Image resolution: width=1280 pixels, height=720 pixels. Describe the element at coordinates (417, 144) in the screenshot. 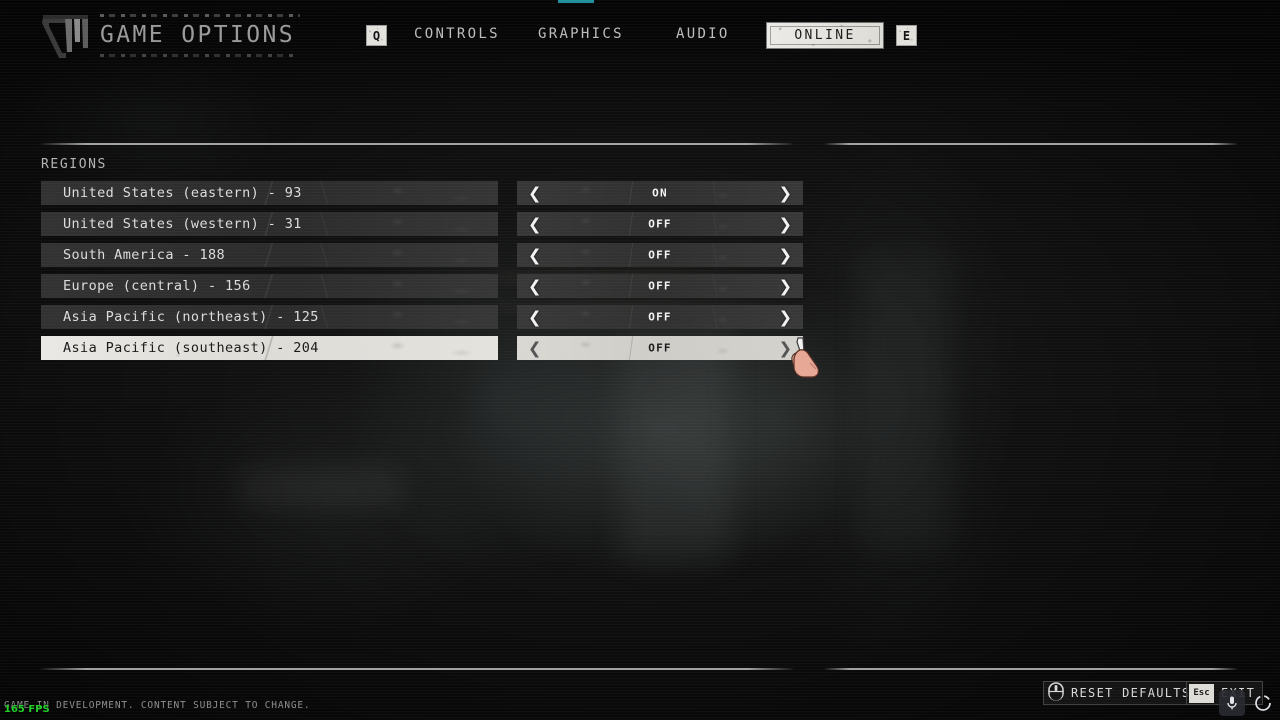

I see `divider-left-top` at that location.